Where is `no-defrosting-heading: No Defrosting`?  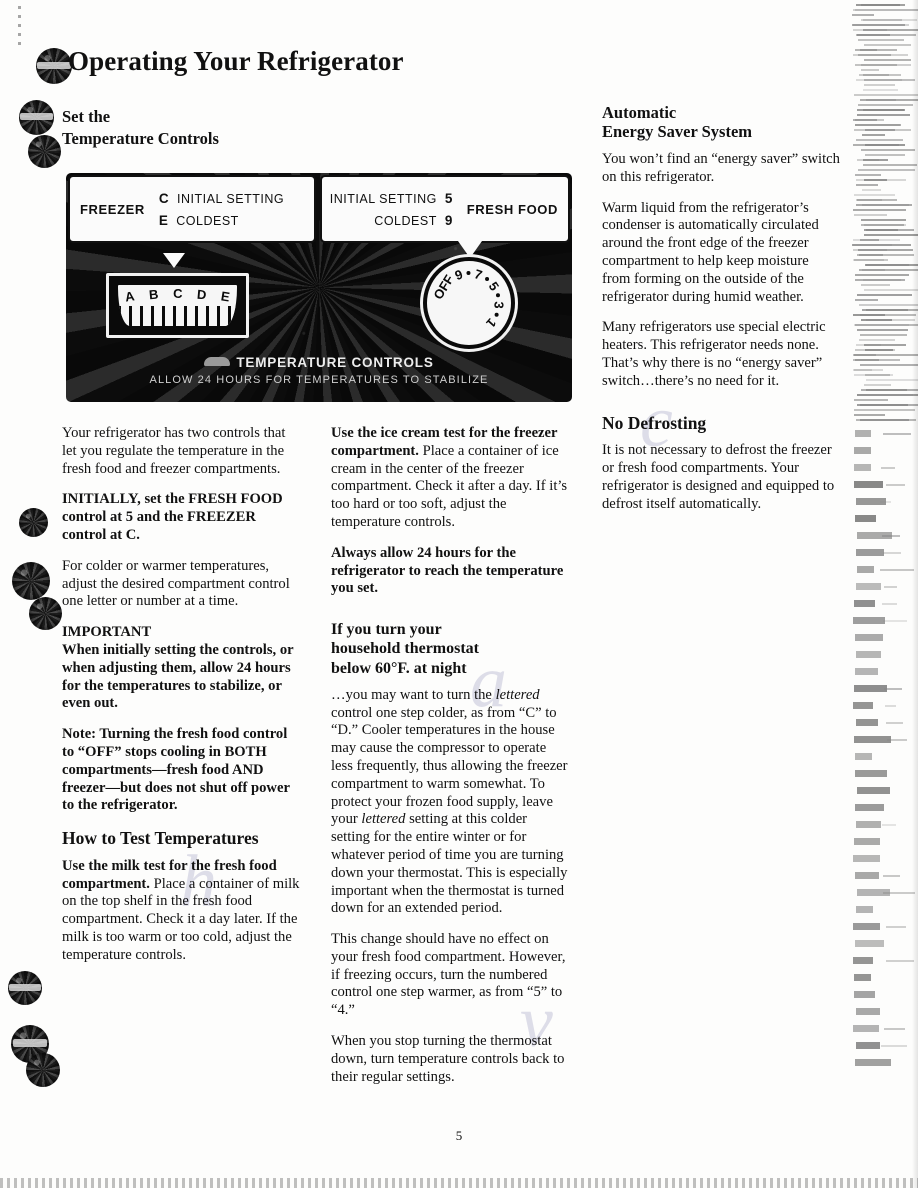
no-defrosting-heading: No Defrosting is located at coordinates (654, 422).